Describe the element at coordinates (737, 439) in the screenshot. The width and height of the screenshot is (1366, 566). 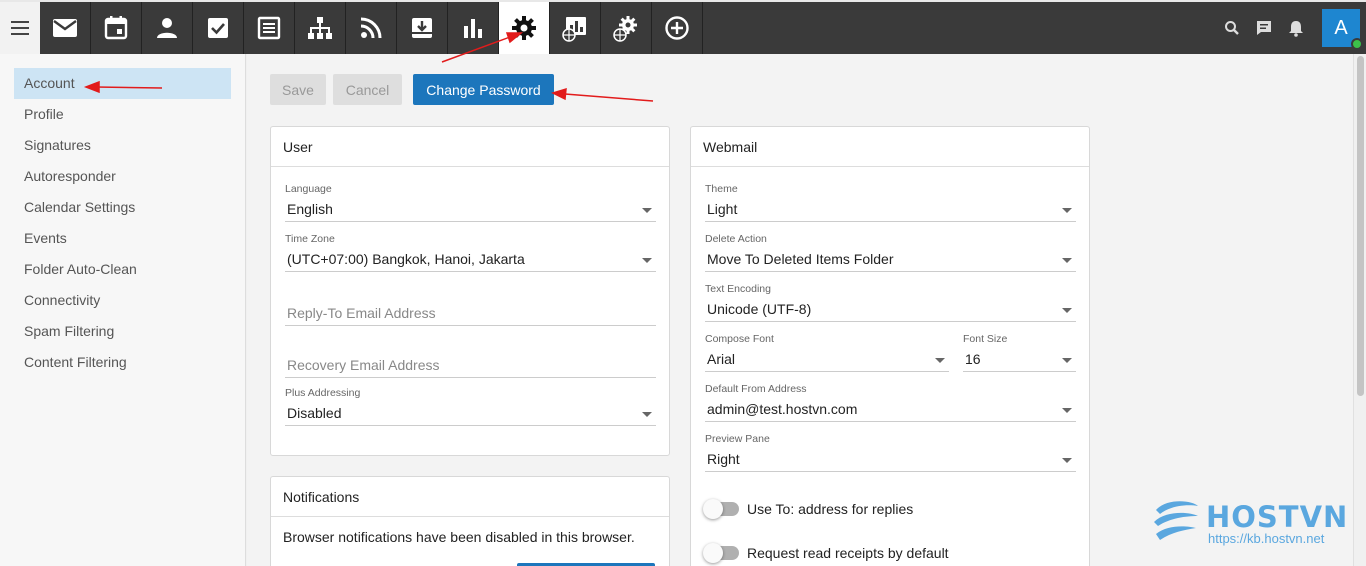
I see `preview-pane-label: Preview Pane` at that location.